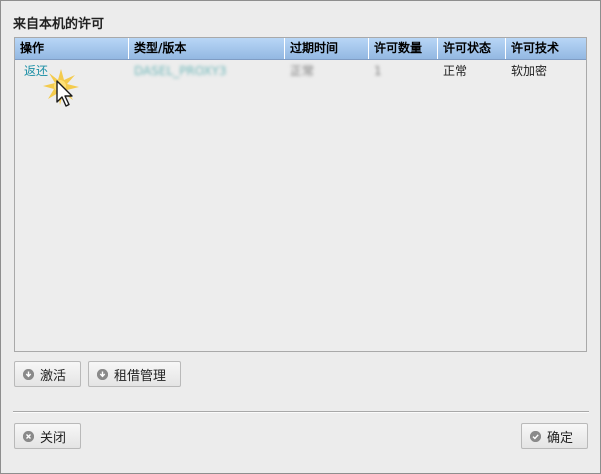 This screenshot has width=601, height=474. What do you see at coordinates (61, 88) in the screenshot?
I see `mouse-cursor-icon` at bounding box center [61, 88].